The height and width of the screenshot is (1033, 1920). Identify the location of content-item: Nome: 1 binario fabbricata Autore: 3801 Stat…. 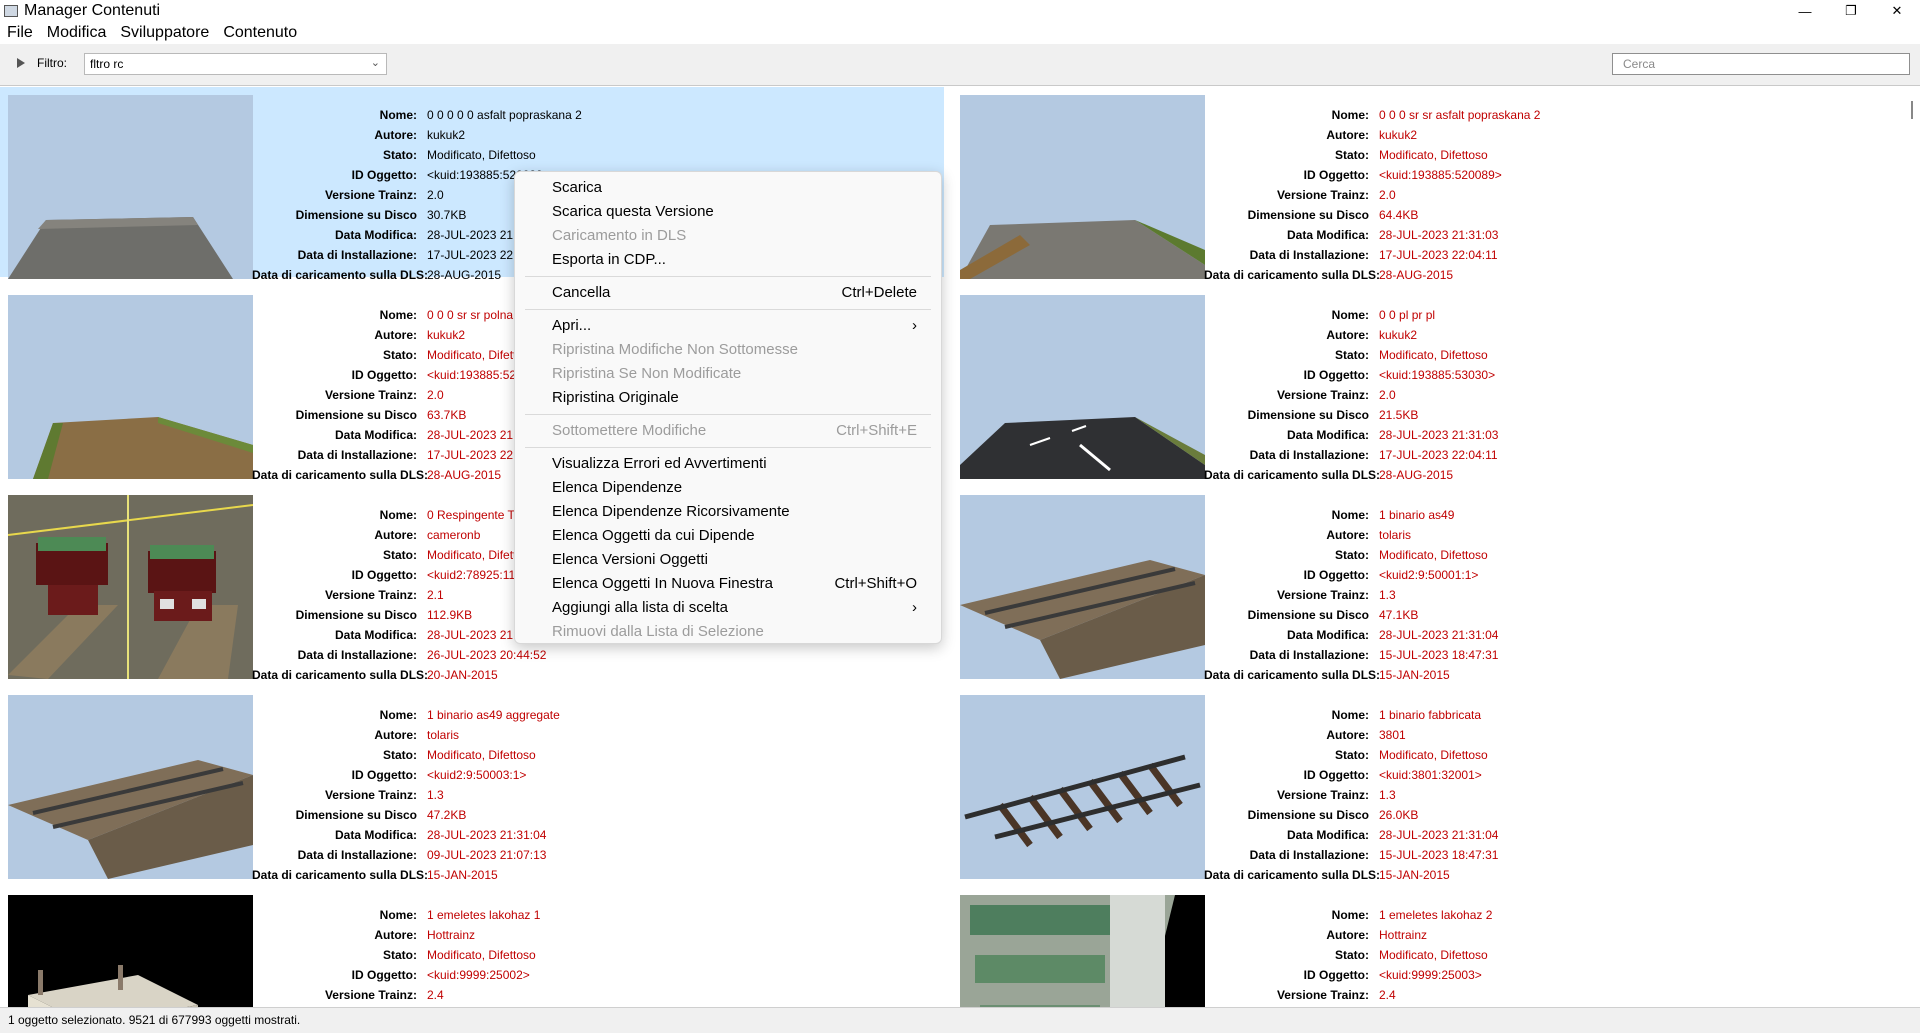
(1424, 784).